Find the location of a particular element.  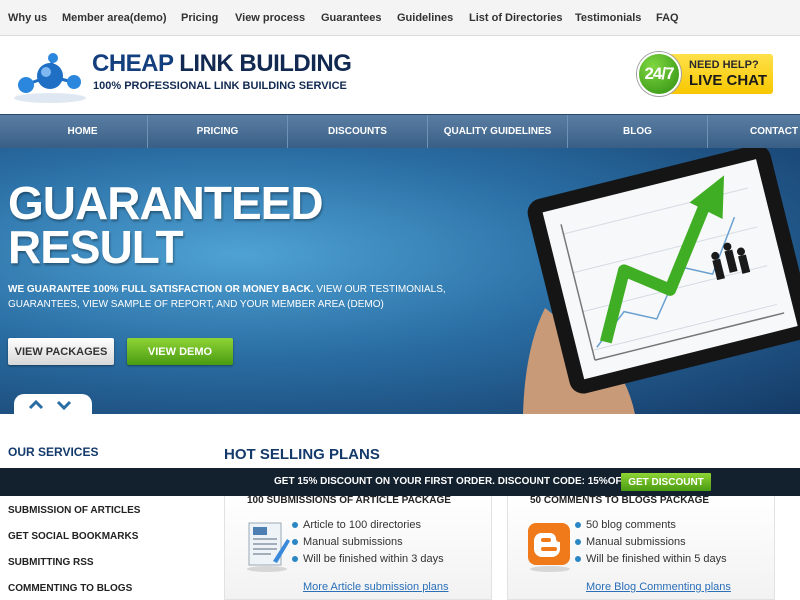

view-demo-button: VIEW DEMO is located at coordinates (180, 351).